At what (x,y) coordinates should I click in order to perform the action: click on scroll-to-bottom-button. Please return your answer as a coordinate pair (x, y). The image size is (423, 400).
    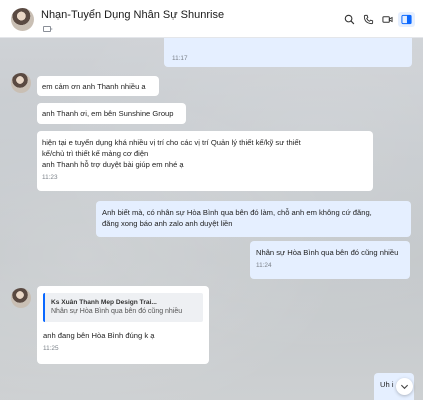
    Looking at the image, I should click on (404, 386).